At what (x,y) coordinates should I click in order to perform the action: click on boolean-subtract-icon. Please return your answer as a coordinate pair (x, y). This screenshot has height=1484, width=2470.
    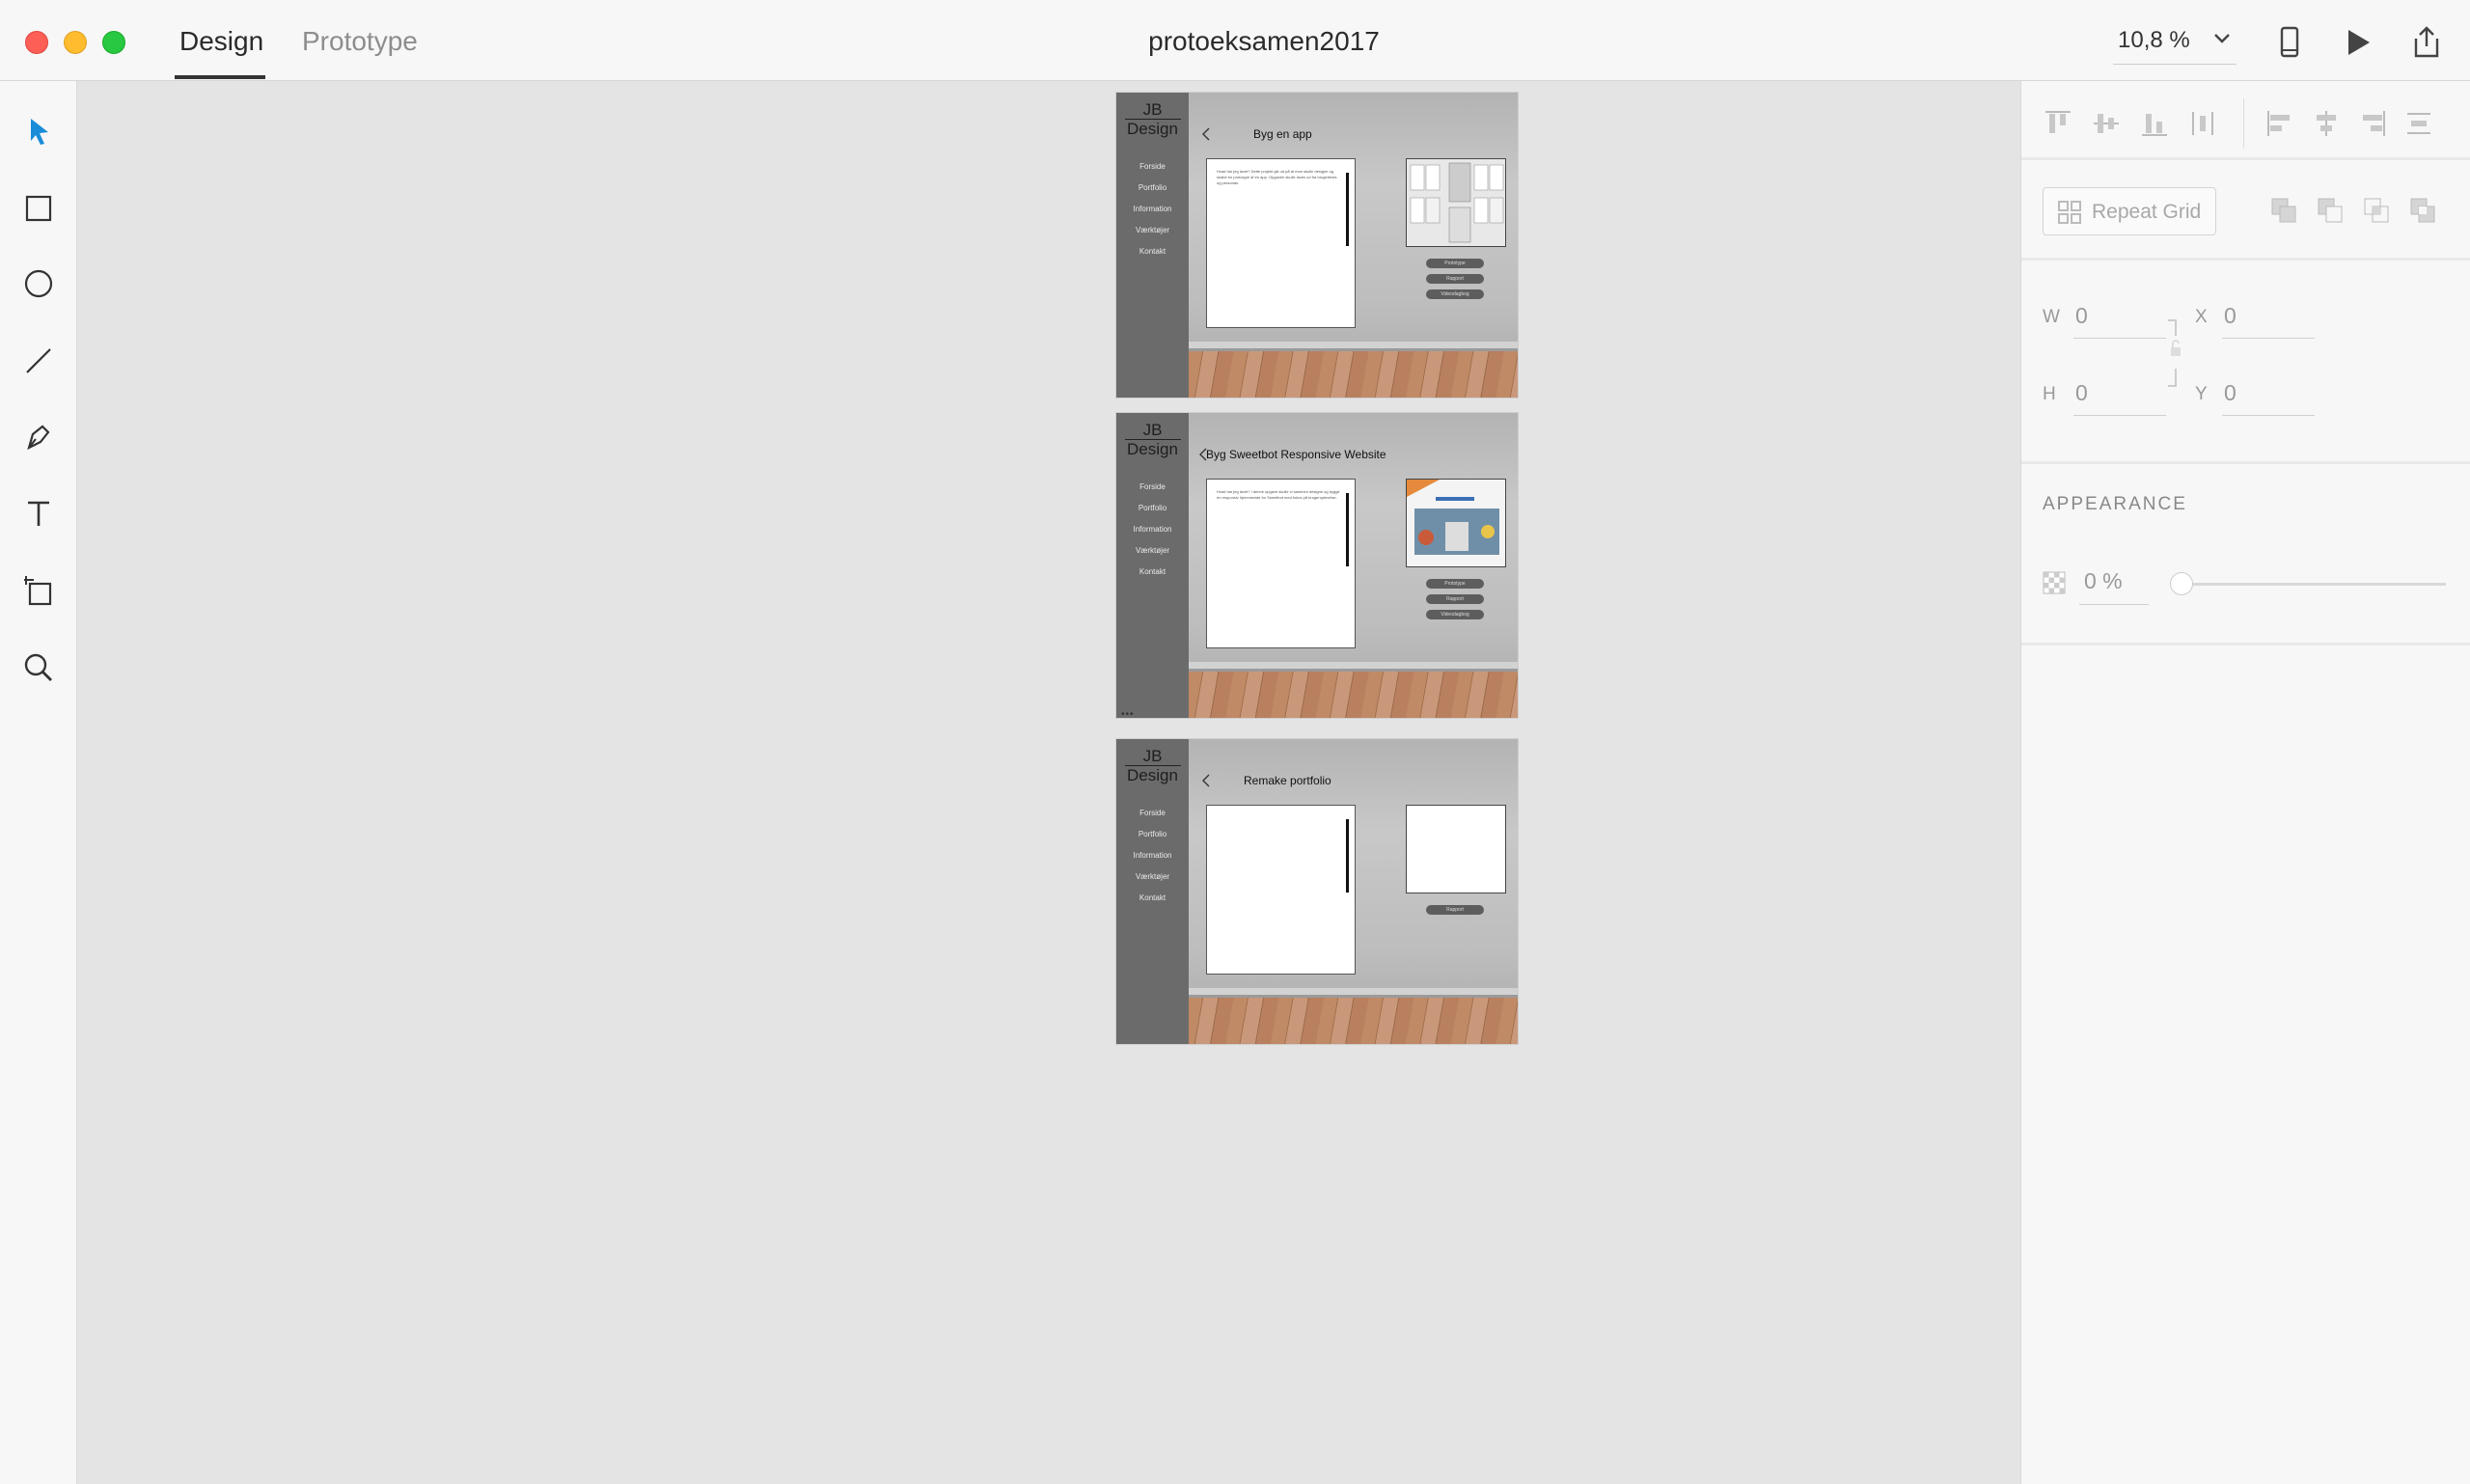
    Looking at the image, I should click on (2330, 210).